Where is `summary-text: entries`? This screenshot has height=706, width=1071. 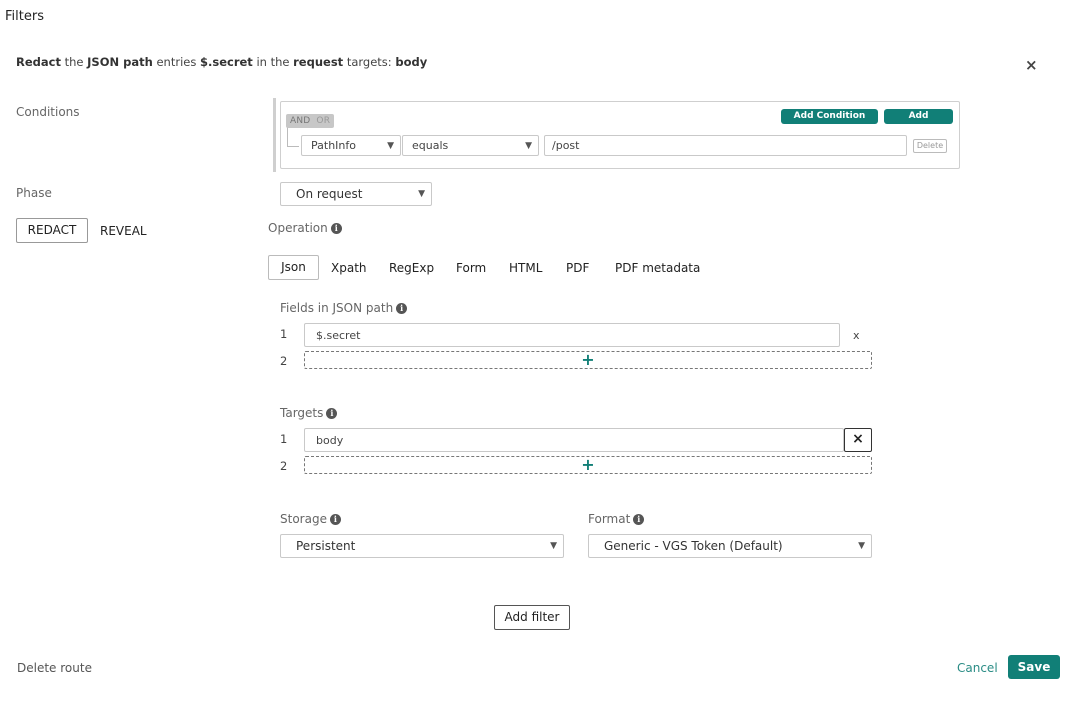
summary-text: entries is located at coordinates (176, 62).